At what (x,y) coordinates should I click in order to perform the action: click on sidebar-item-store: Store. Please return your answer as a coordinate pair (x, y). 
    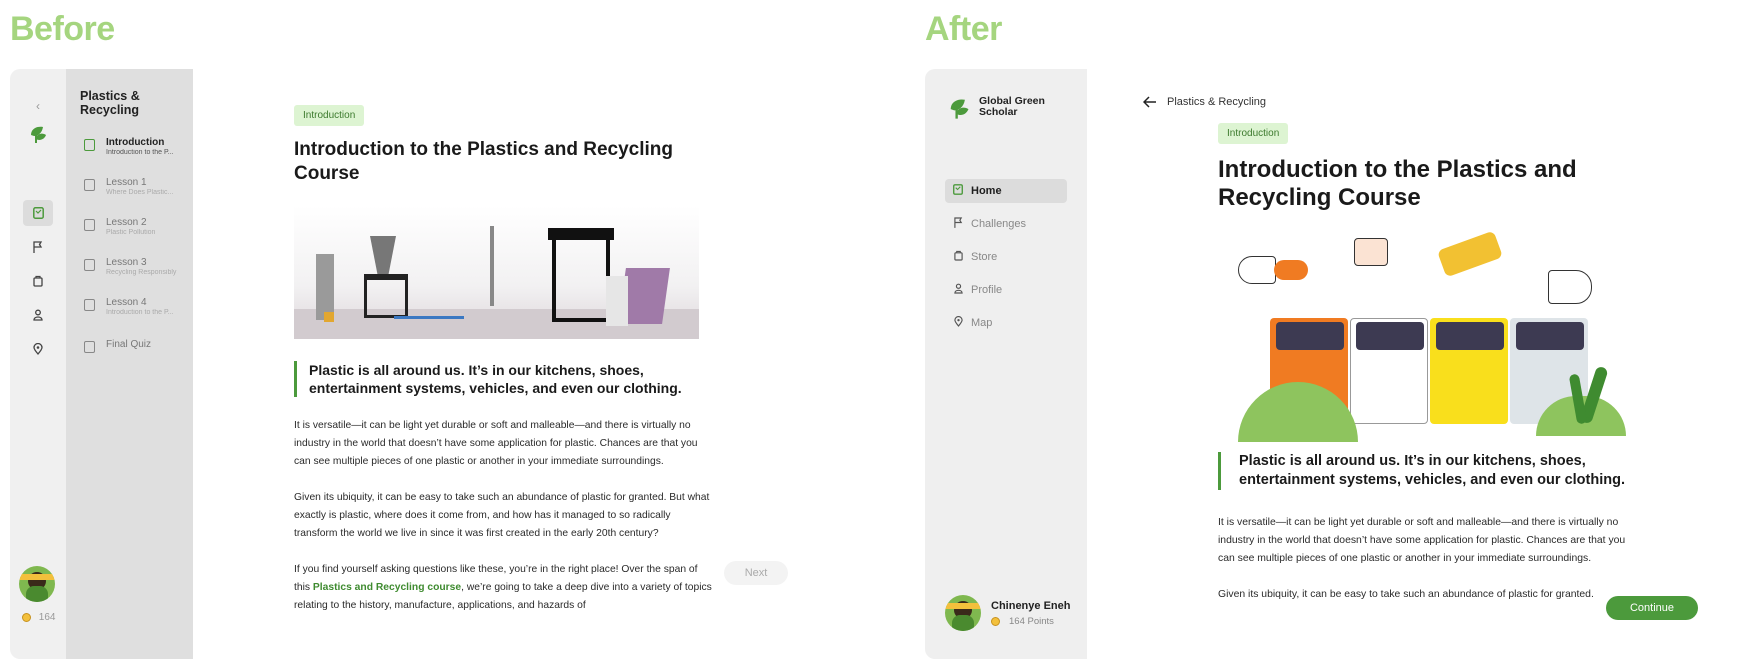
    Looking at the image, I should click on (1006, 257).